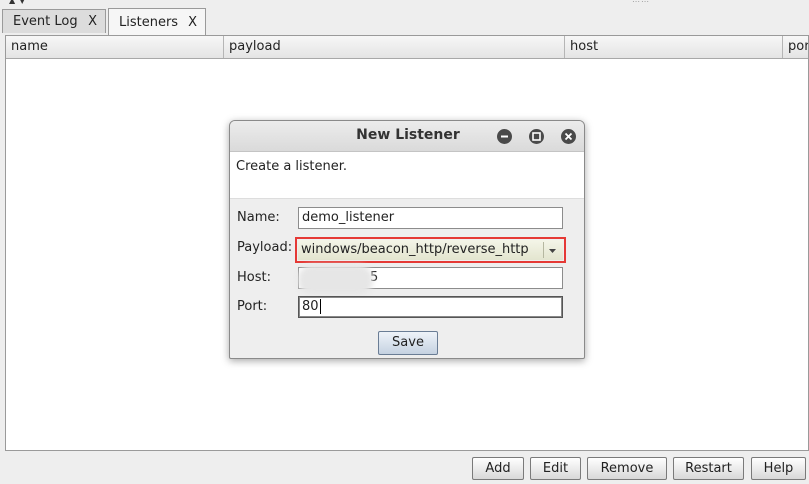  What do you see at coordinates (265, 247) in the screenshot?
I see `payload-label: Payload:` at bounding box center [265, 247].